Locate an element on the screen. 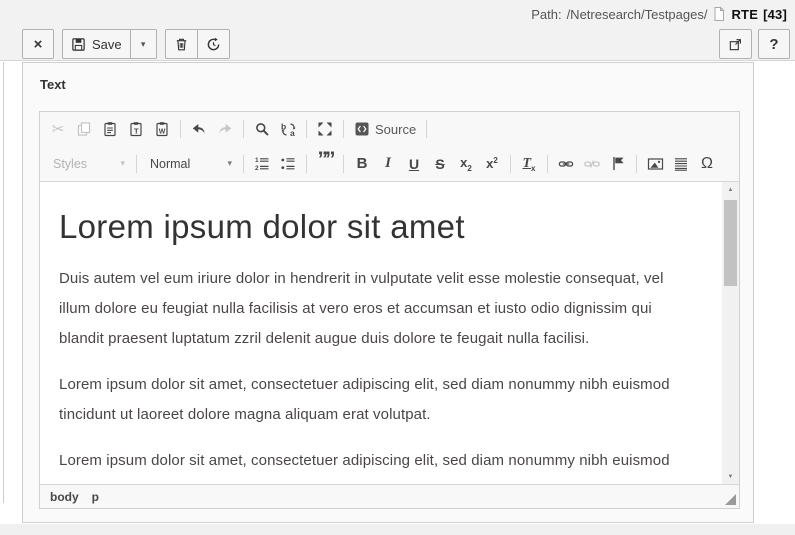  breadcrumb: Path: /Netresearch/Testpages/ RTE [43] is located at coordinates (659, 14).